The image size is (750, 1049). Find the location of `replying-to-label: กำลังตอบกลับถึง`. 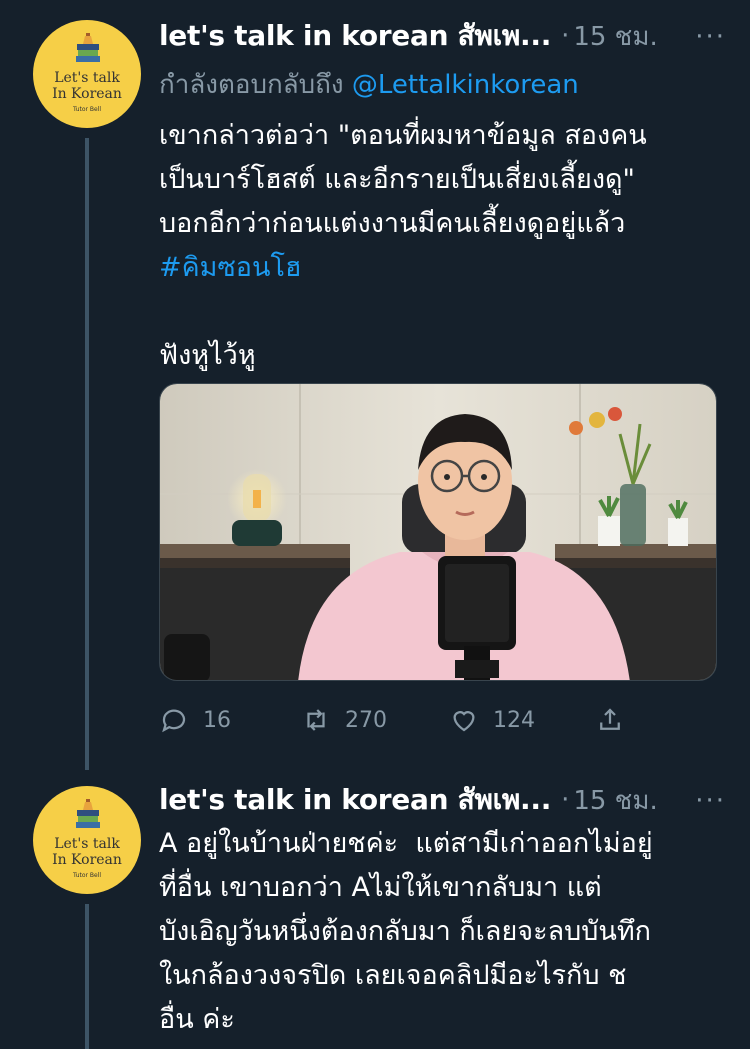

replying-to-label: กำลังตอบกลับถึง is located at coordinates (251, 85).